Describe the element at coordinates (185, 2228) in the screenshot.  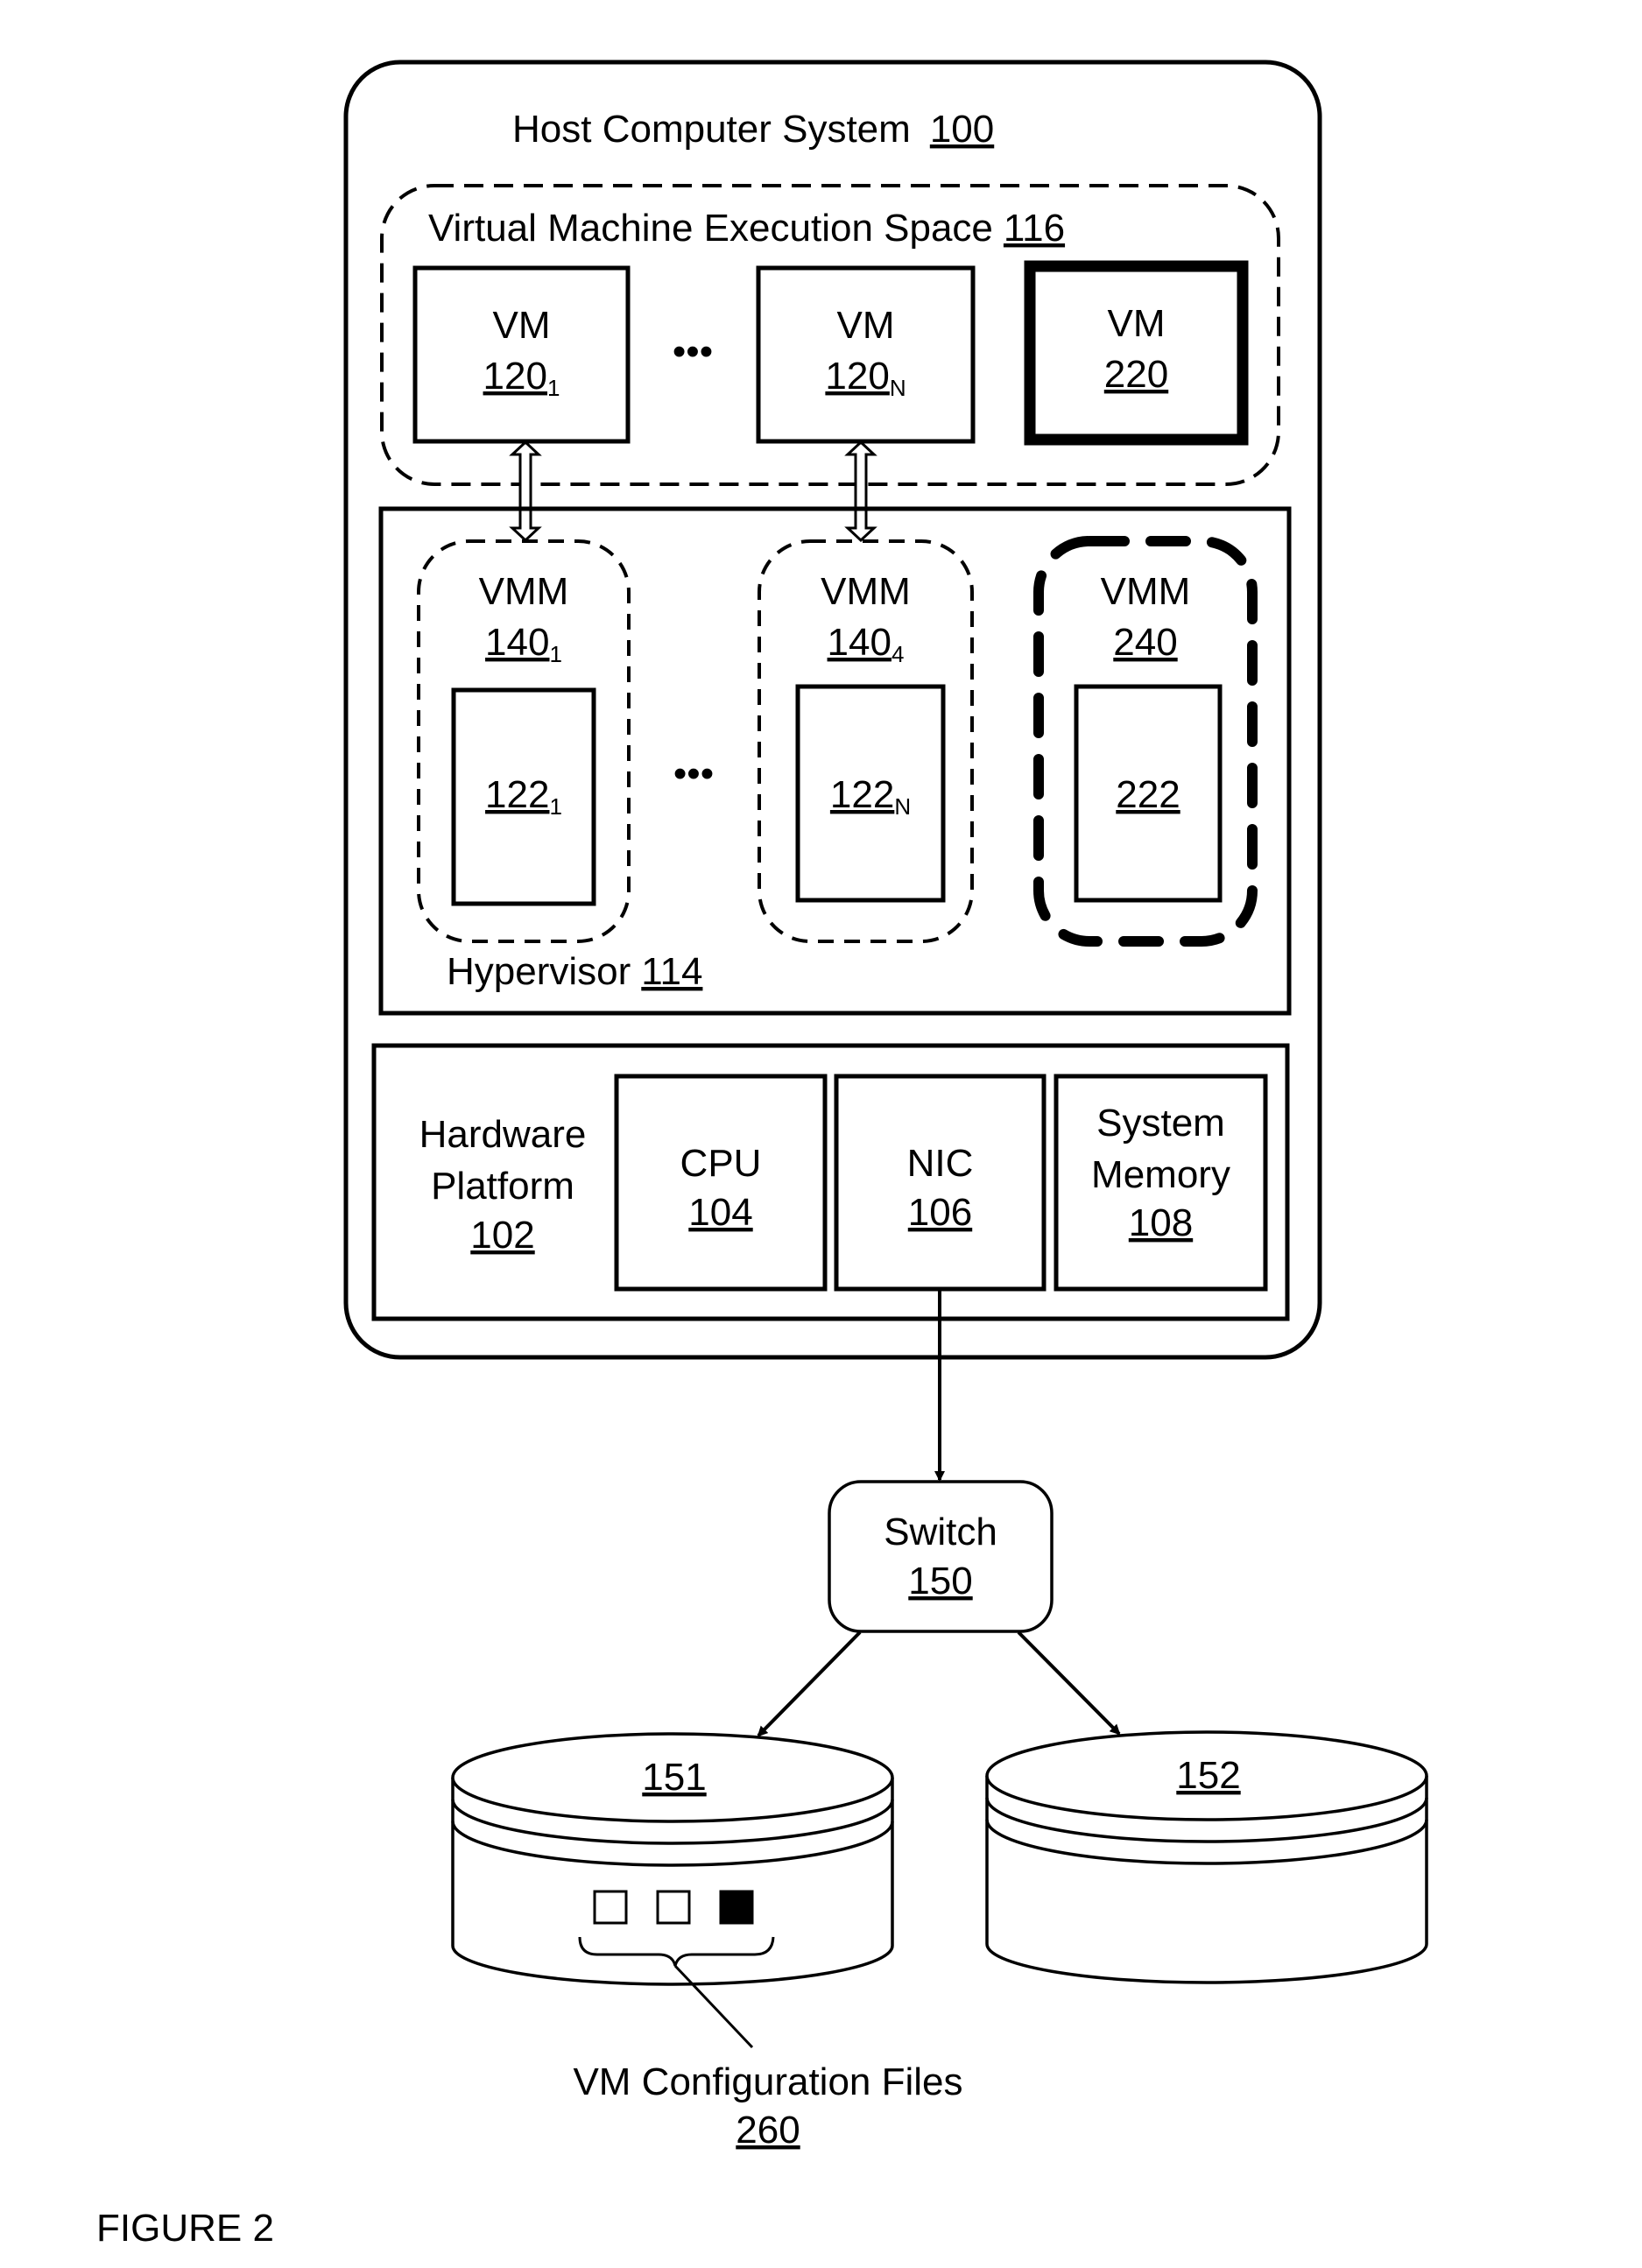
I see `figure-caption: FIGURE 2` at that location.